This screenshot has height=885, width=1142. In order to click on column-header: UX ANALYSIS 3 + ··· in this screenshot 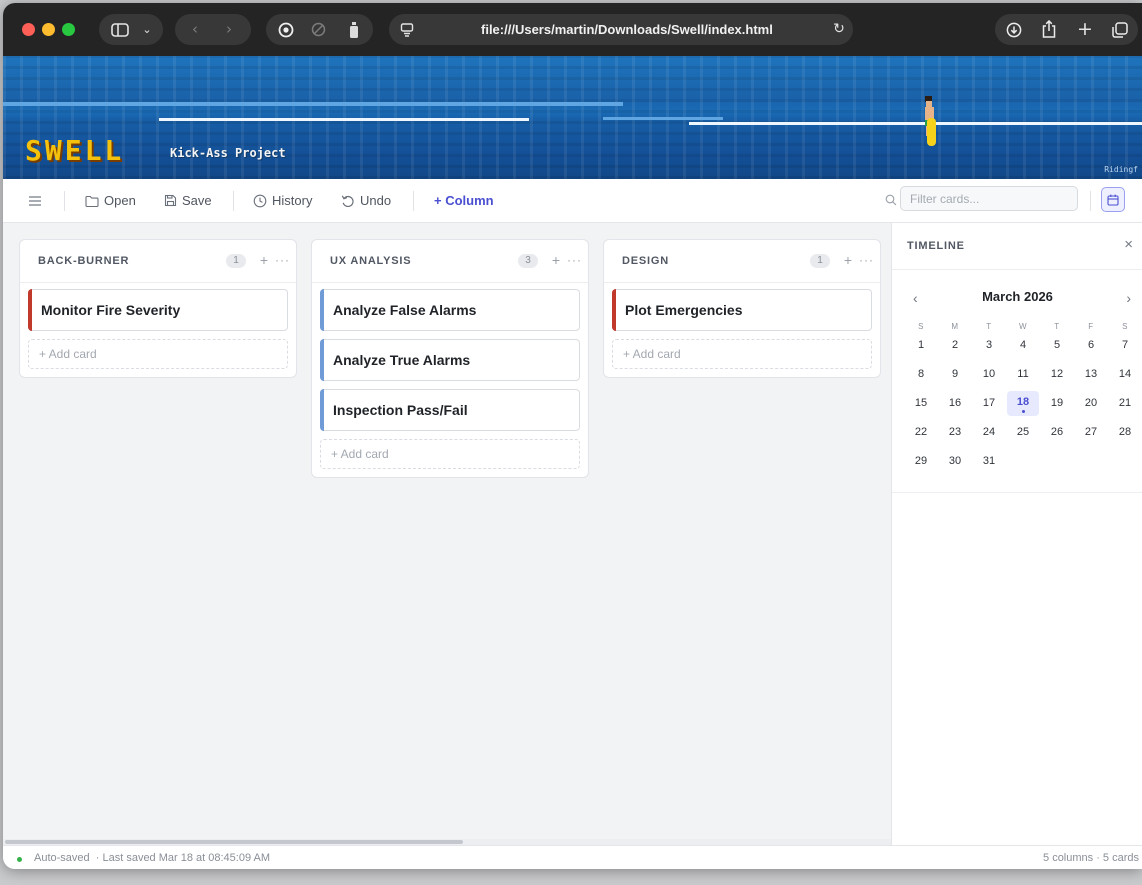, I will do `click(450, 261)`.